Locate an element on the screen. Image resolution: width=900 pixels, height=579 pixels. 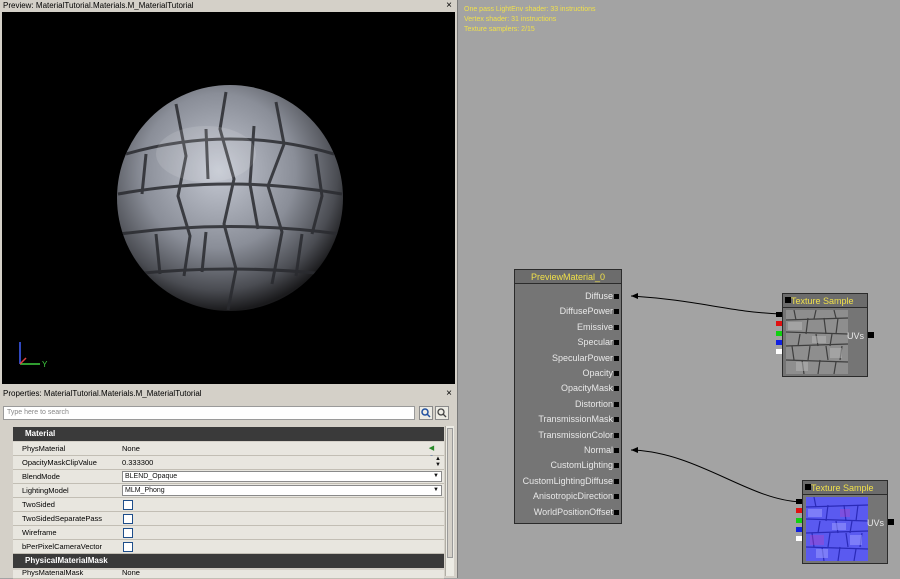
properties-close-button: × is located at coordinates (449, 394).